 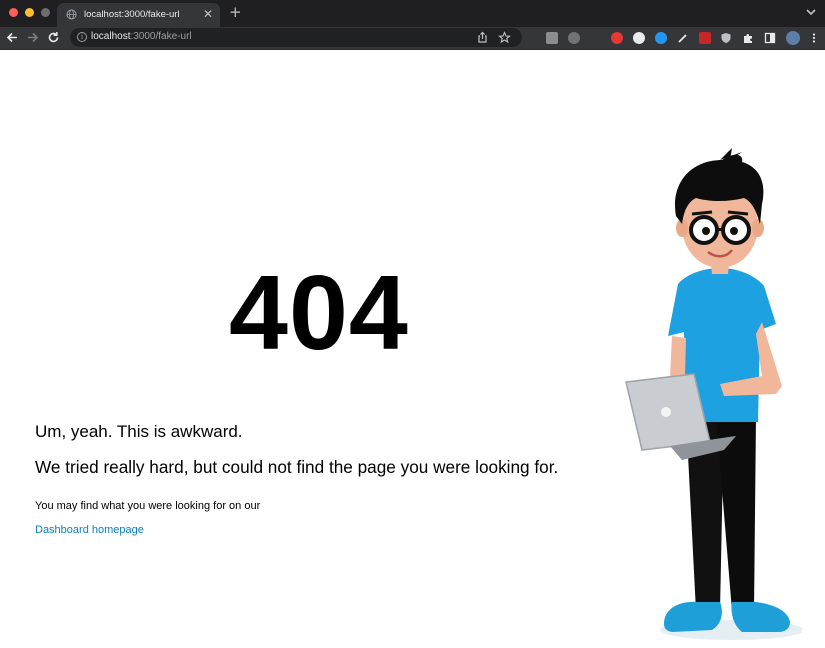 I want to click on back-arrow-icon, so click(x=12, y=37).